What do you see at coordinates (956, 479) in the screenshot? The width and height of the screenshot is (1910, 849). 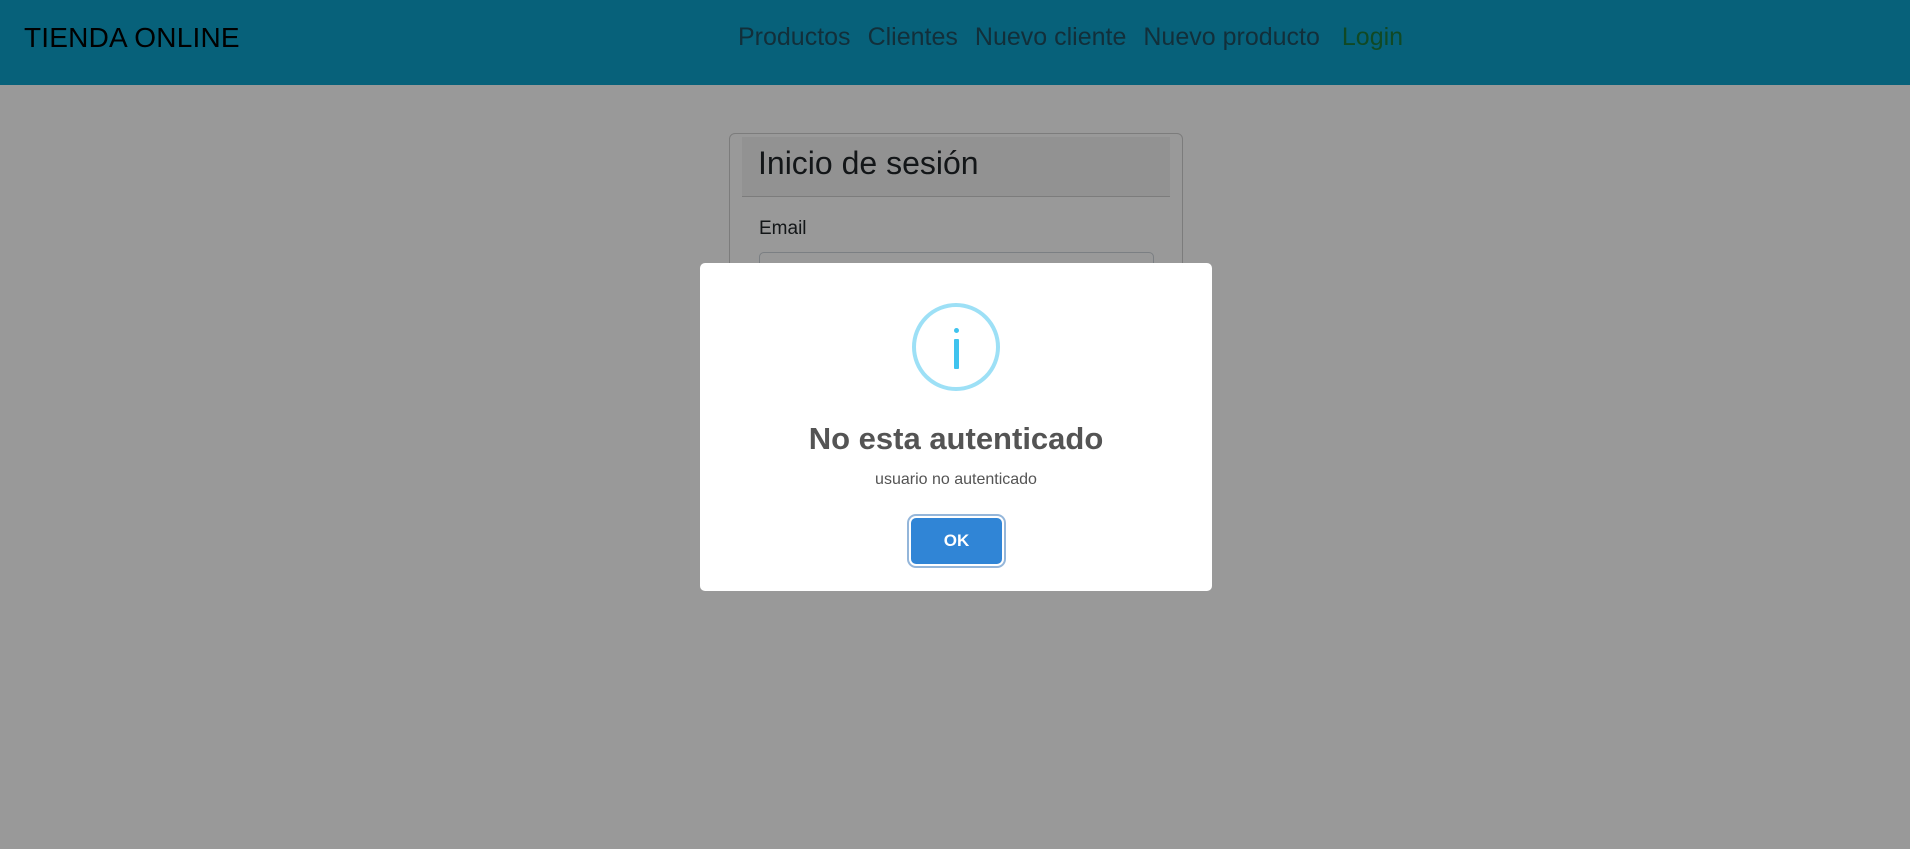 I see `alert-message: usuario no autenticado` at bounding box center [956, 479].